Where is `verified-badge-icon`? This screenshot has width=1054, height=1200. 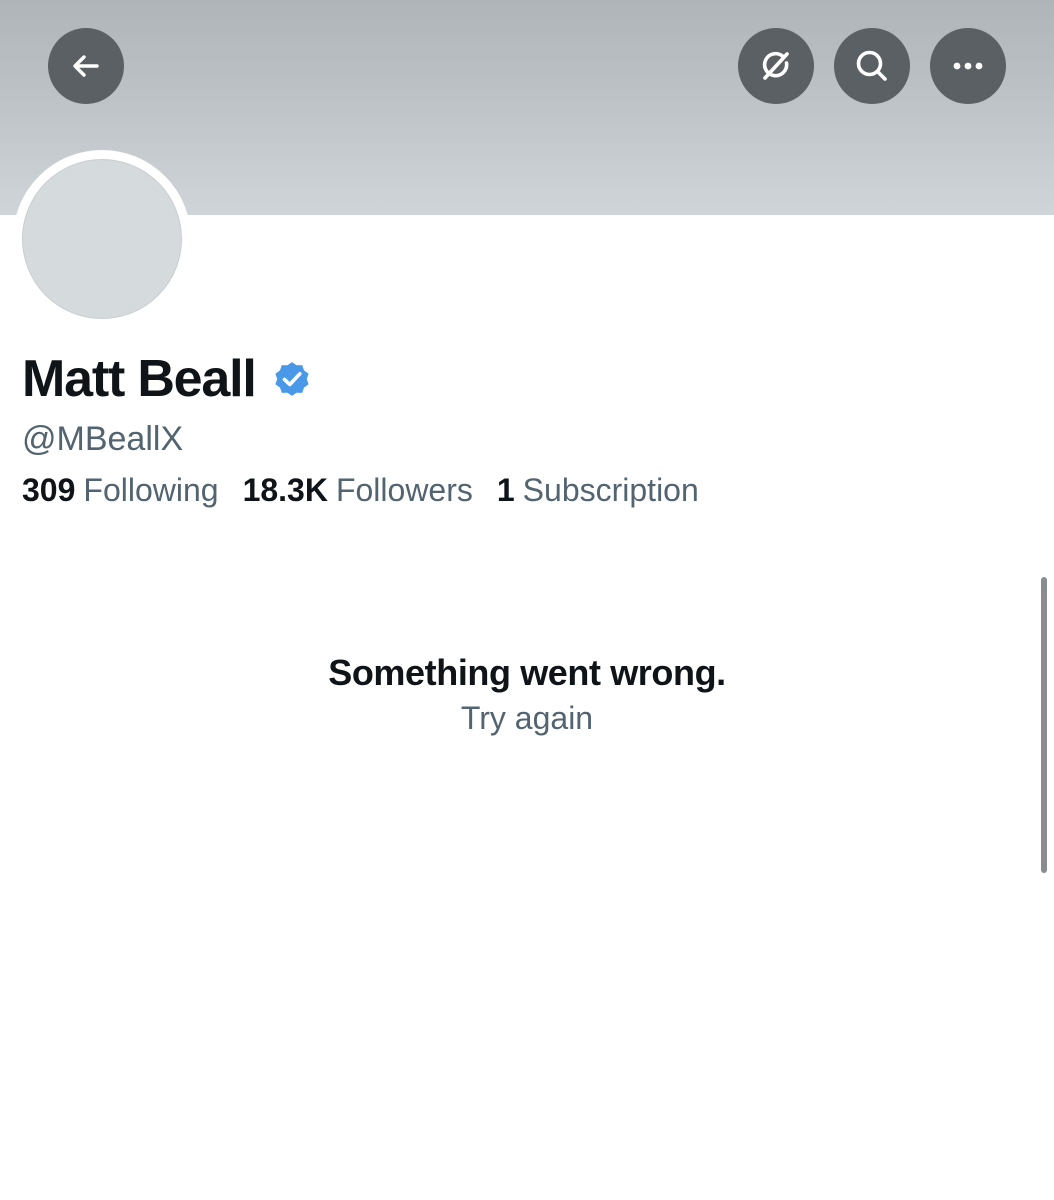 verified-badge-icon is located at coordinates (292, 379).